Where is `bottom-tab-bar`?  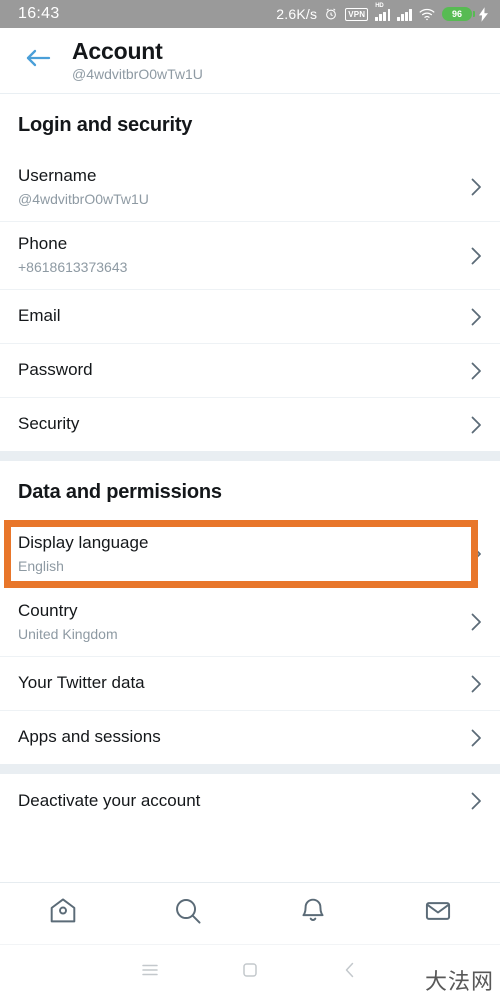 bottom-tab-bar is located at coordinates (250, 913).